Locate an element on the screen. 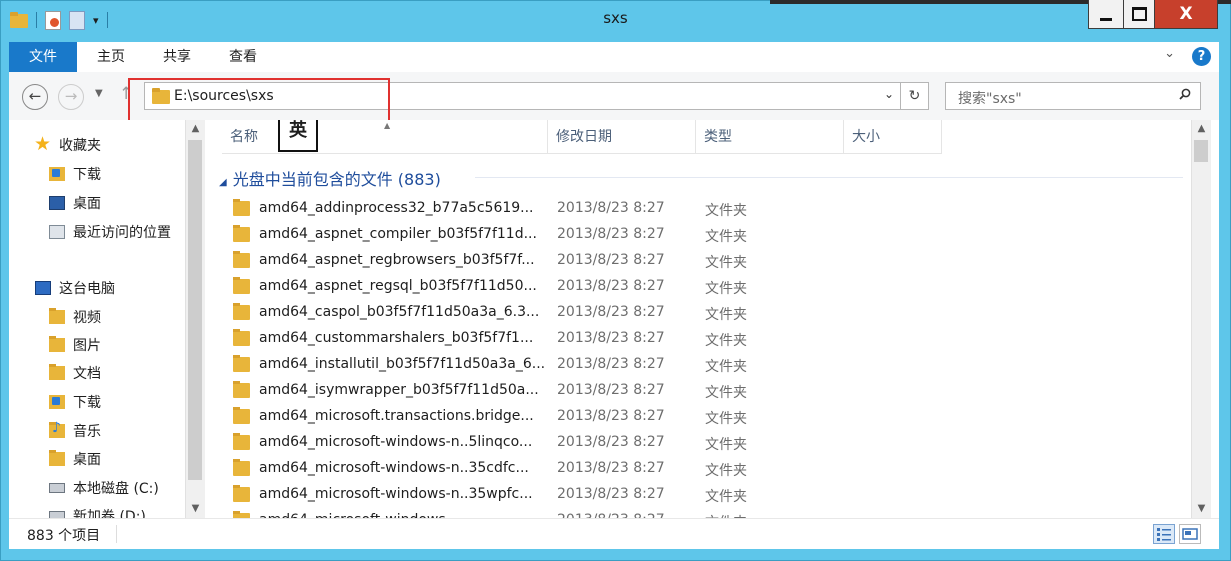 The height and width of the screenshot is (561, 1231). column-label: 修改日期 is located at coordinates (584, 137).